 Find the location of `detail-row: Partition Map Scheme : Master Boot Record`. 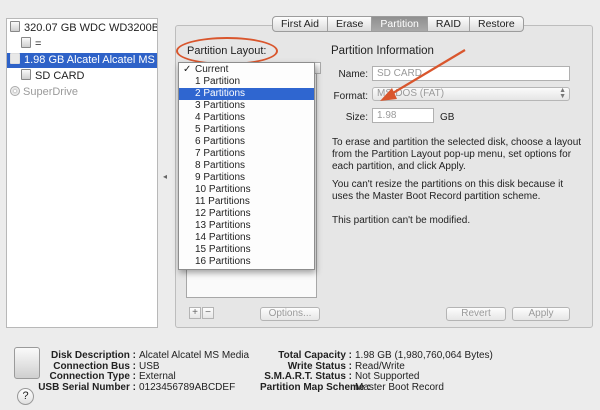

detail-row: Partition Map Scheme : Master Boot Record is located at coordinates (352, 387).